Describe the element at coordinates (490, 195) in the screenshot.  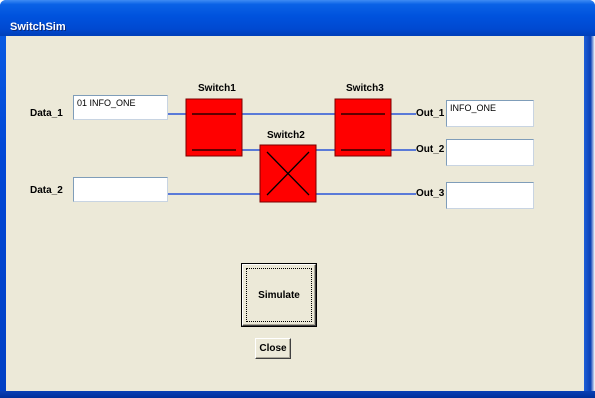
I see `out3-field` at that location.